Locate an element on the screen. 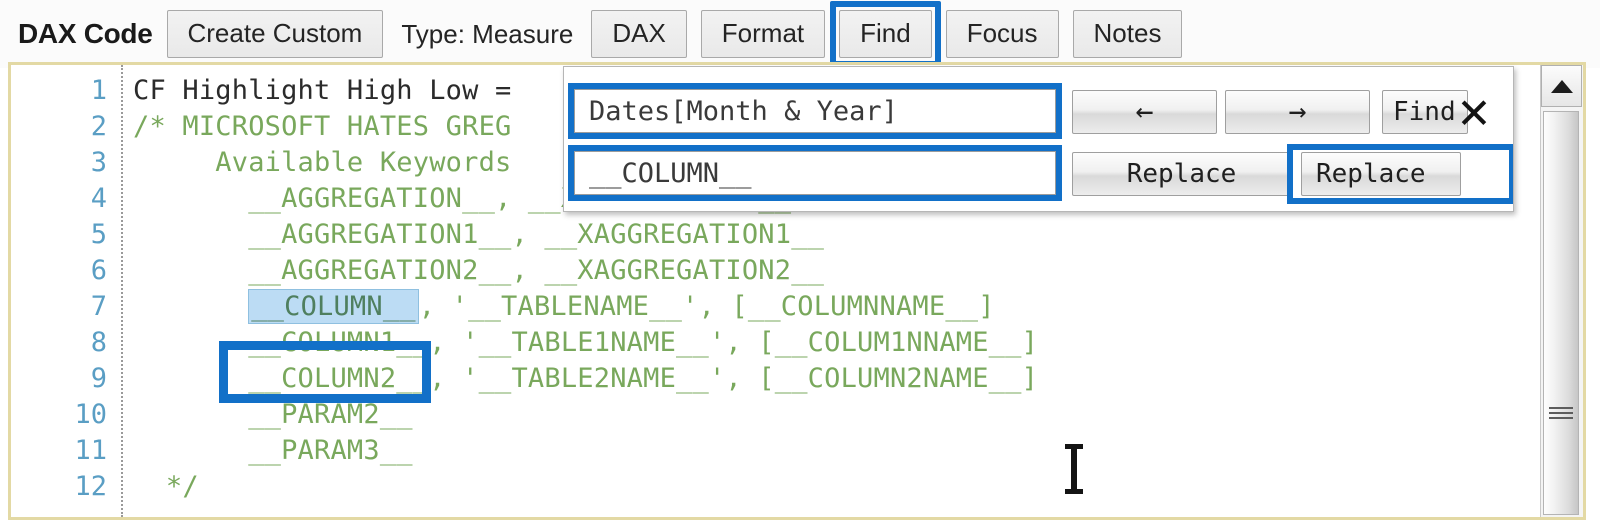  gutter-divider is located at coordinates (122, 291).